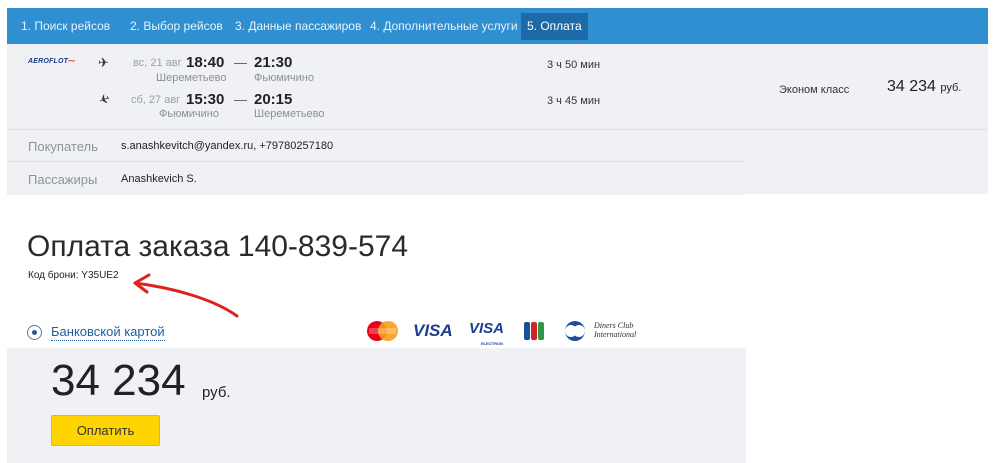  What do you see at coordinates (433, 330) in the screenshot?
I see `visa-icon: VISA` at bounding box center [433, 330].